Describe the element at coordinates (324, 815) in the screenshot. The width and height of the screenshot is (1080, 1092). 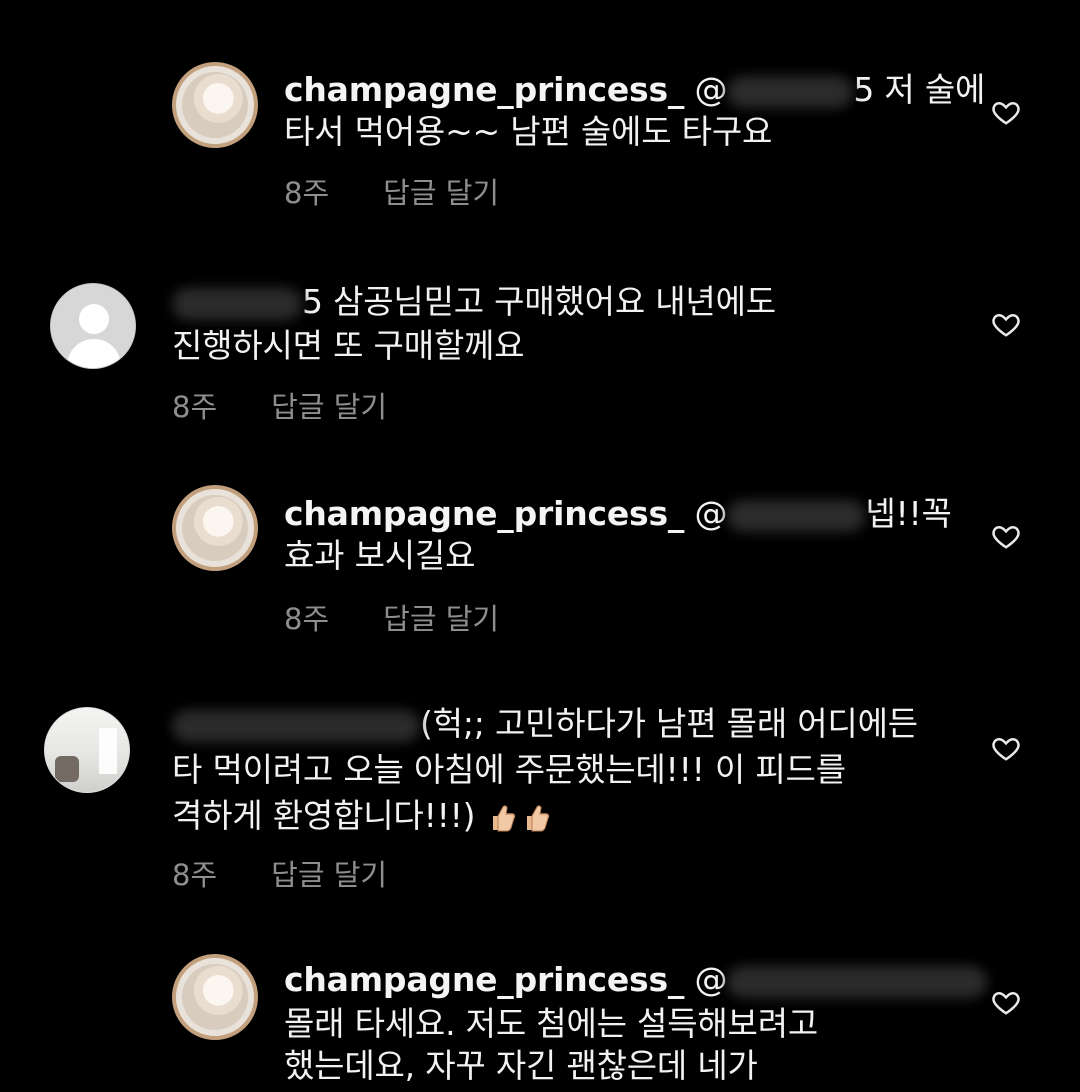
I see `comment-text: 격하게 환영합니다!!!)` at that location.